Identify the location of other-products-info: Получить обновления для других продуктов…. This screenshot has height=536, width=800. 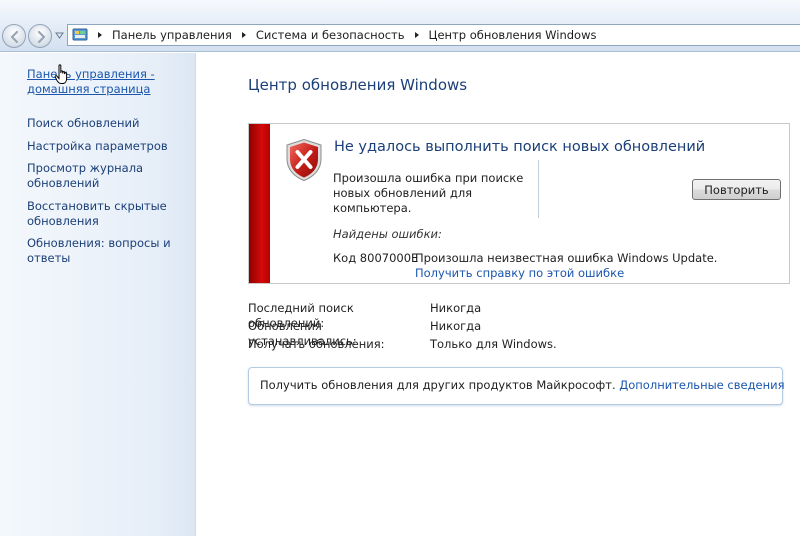
(516, 386).